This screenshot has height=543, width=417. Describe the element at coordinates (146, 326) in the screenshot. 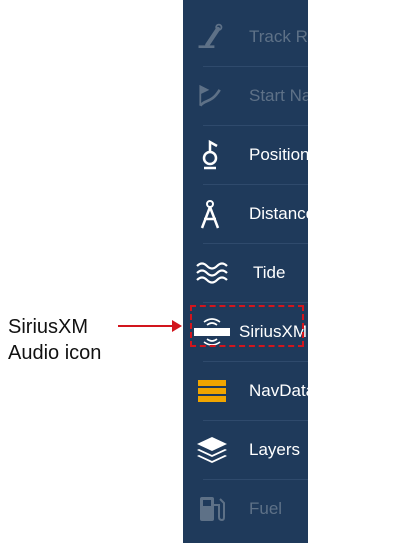

I see `callout-arrow-line` at that location.